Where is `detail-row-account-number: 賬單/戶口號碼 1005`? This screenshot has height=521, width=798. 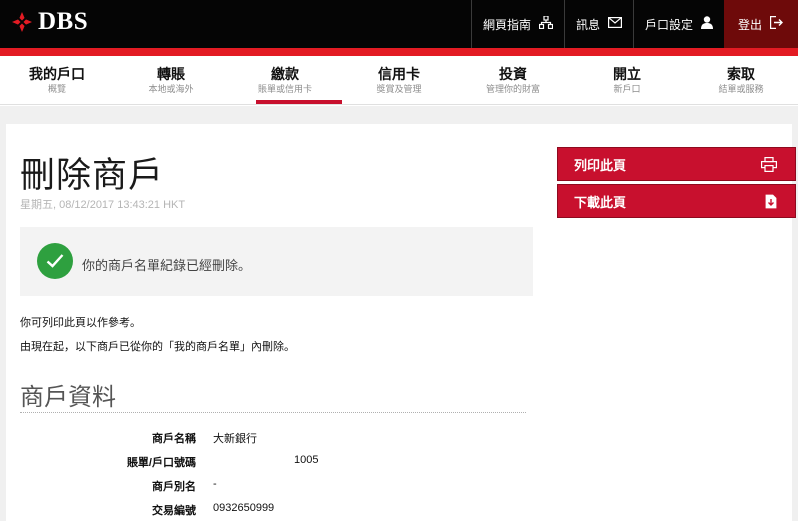
detail-row-account-number: 賬單/戶口號碼 1005 is located at coordinates (270, 463).